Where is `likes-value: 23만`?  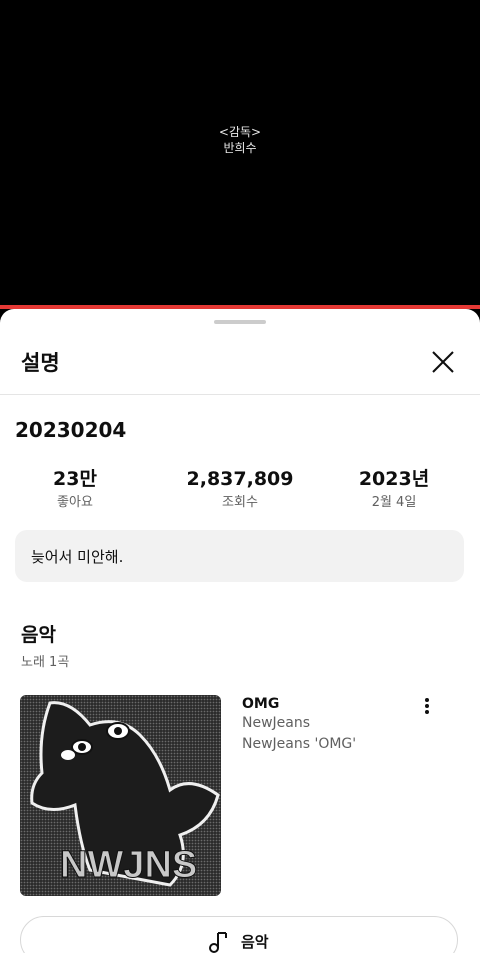 likes-value: 23만 is located at coordinates (75, 479).